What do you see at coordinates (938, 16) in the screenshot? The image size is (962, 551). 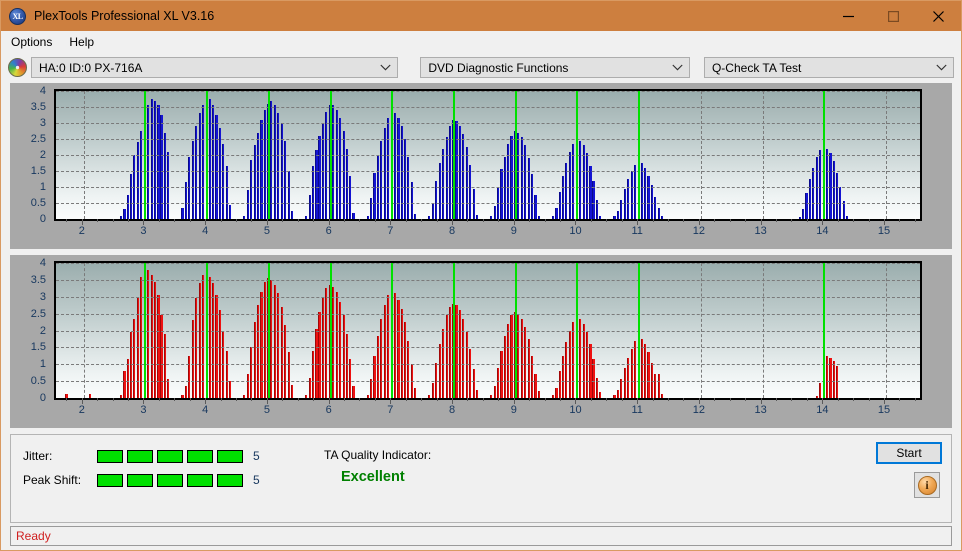 I see `close-icon` at bounding box center [938, 16].